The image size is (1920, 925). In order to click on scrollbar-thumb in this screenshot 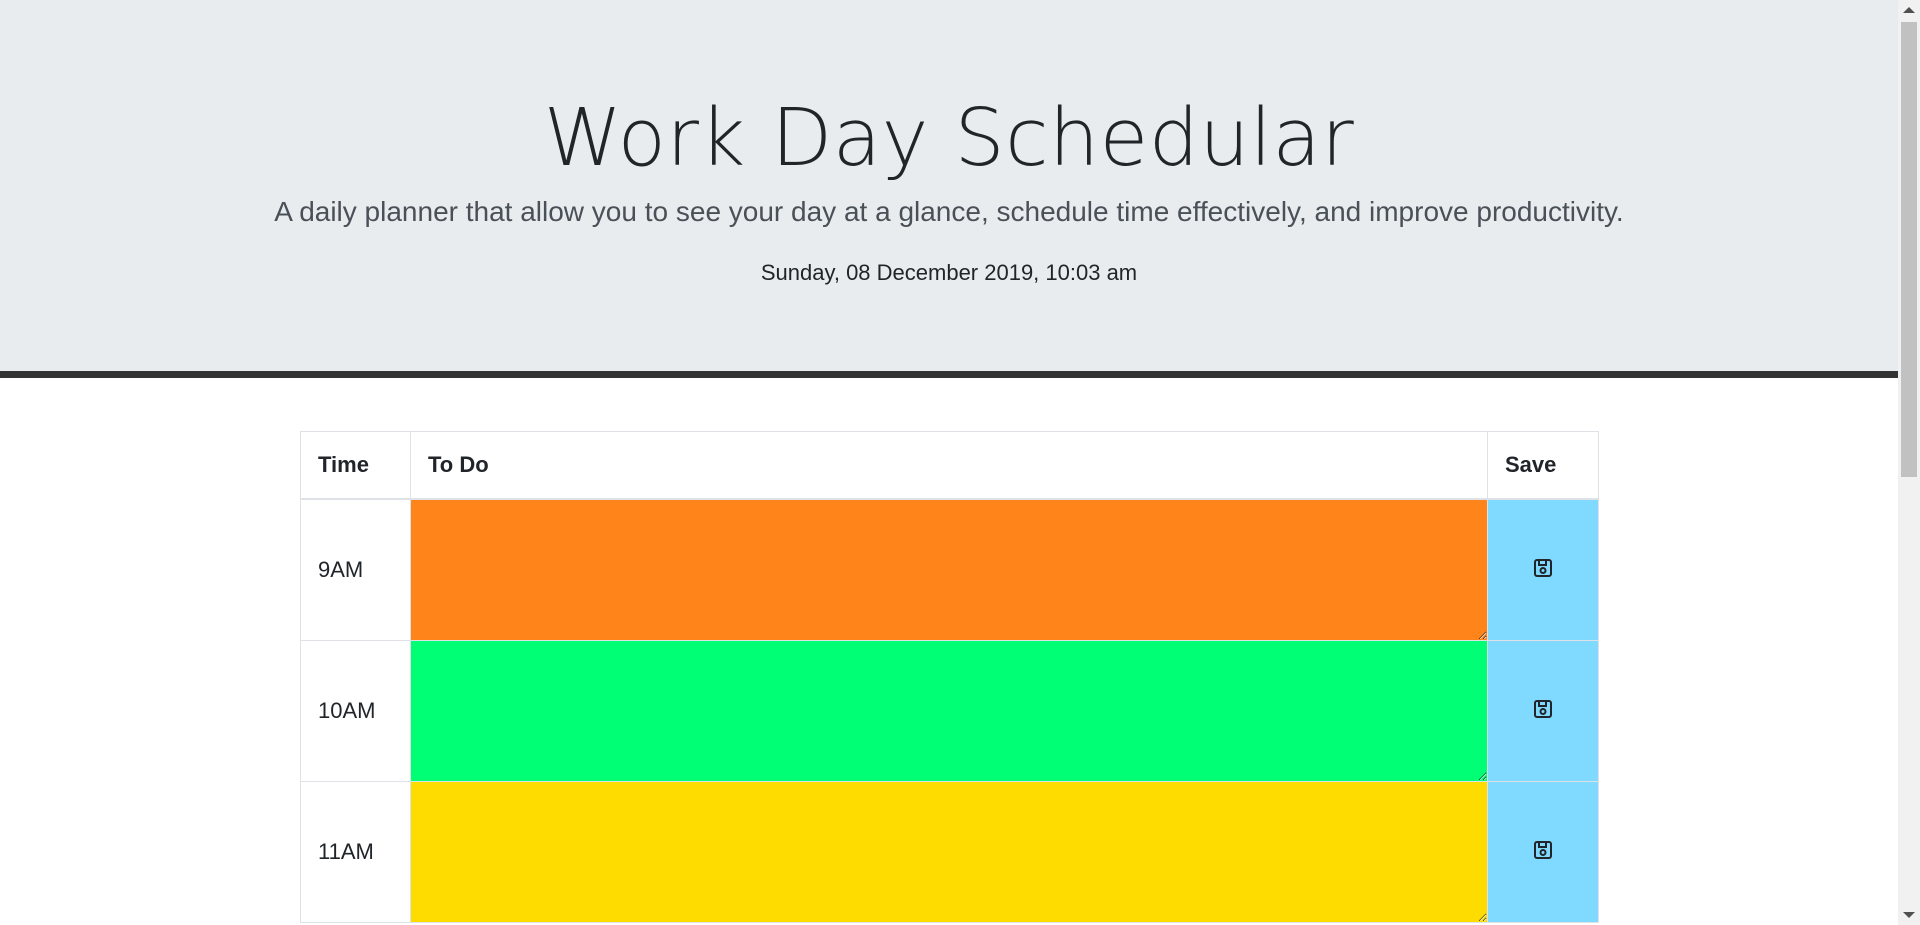, I will do `click(1909, 249)`.